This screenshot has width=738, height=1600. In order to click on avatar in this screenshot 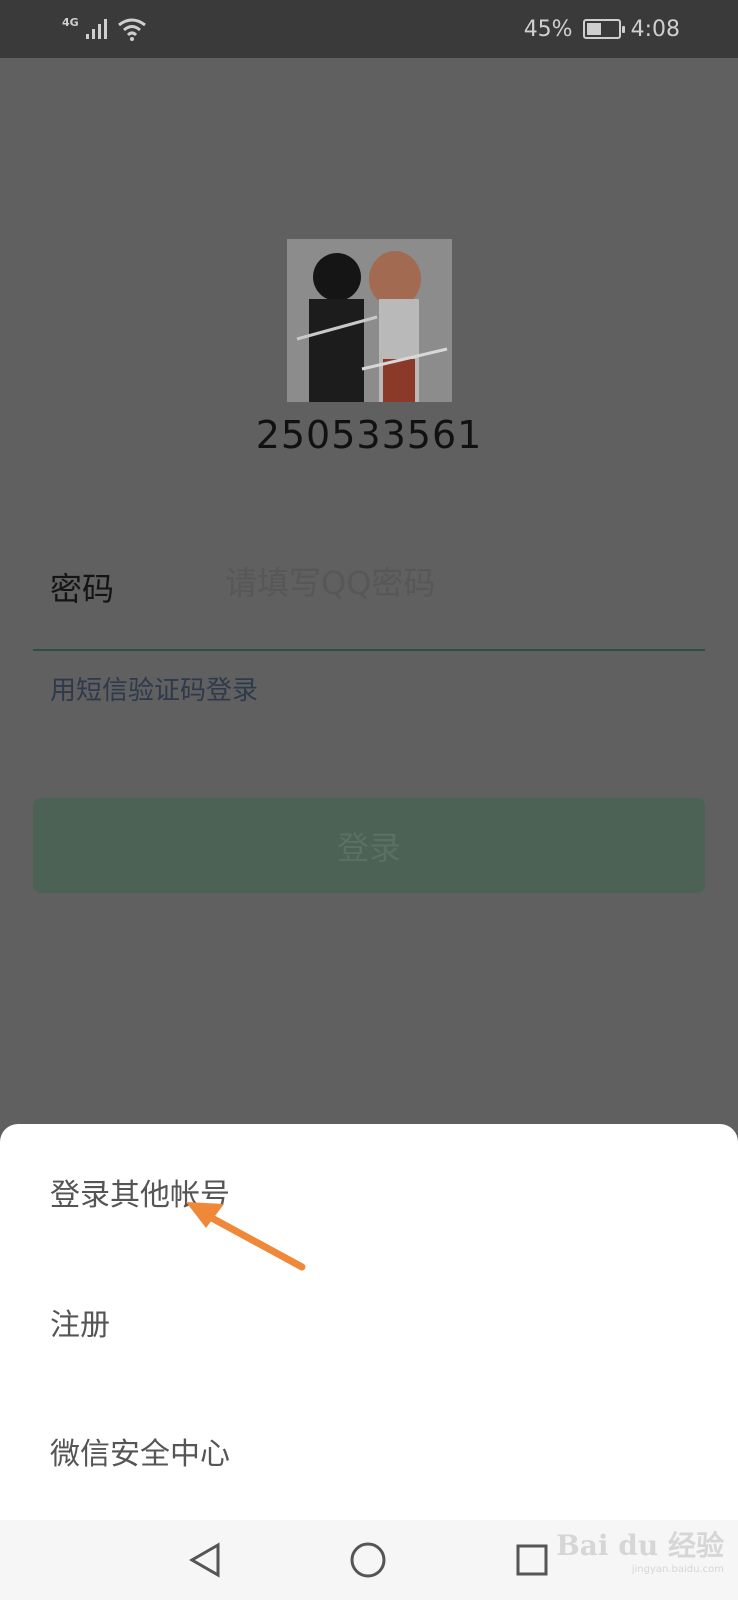, I will do `click(369, 320)`.